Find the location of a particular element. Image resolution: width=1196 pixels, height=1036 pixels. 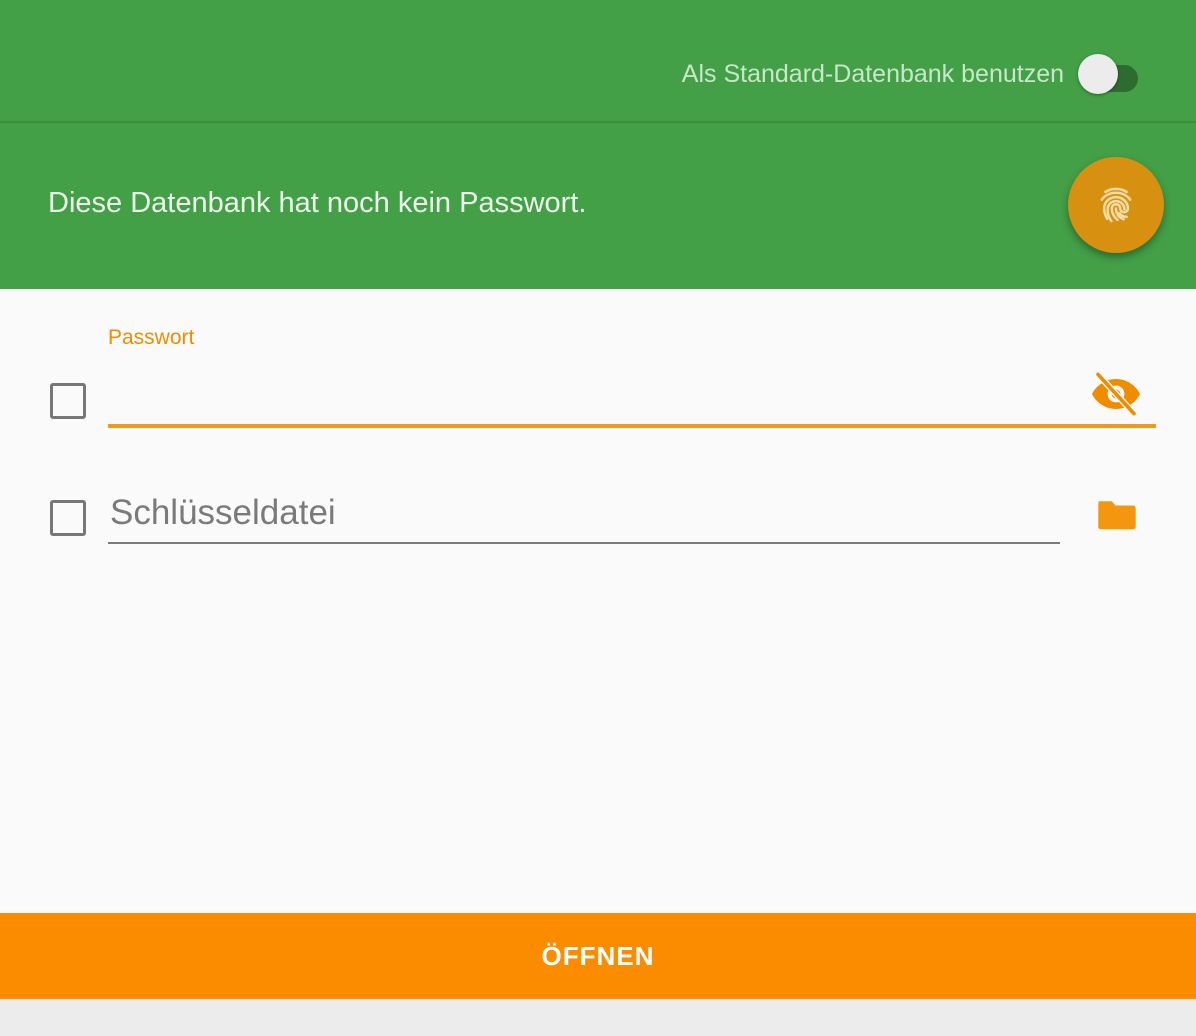

eye-off-icon is located at coordinates (1116, 394).